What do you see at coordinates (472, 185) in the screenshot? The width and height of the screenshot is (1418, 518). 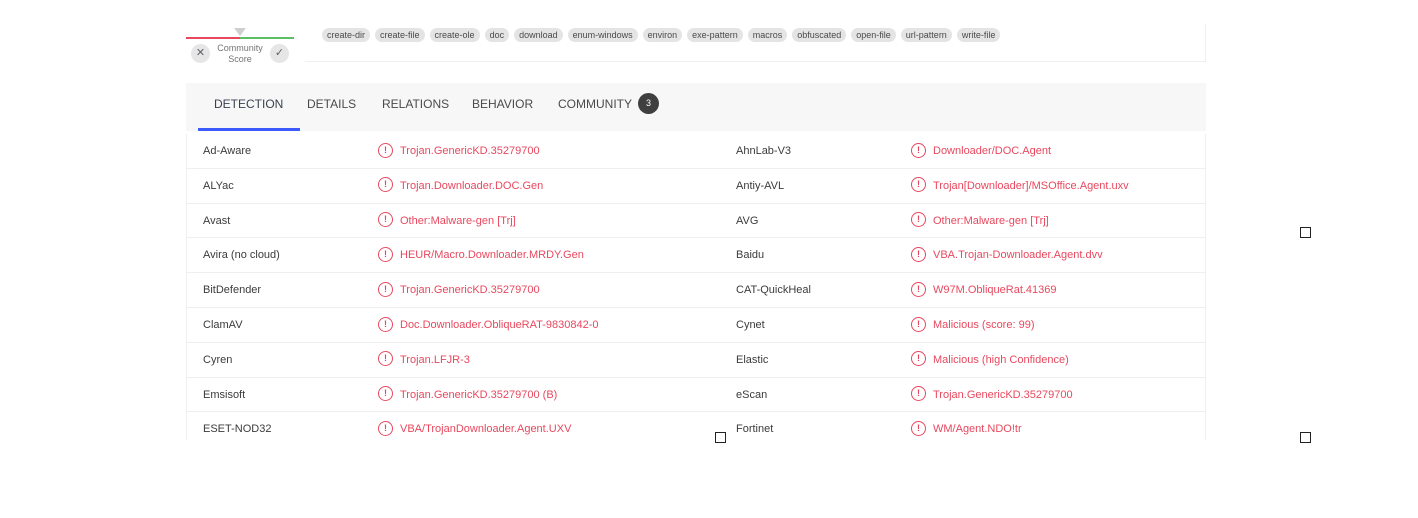 I see `detection-label: Trojan.Downloader.DOC.Gen` at bounding box center [472, 185].